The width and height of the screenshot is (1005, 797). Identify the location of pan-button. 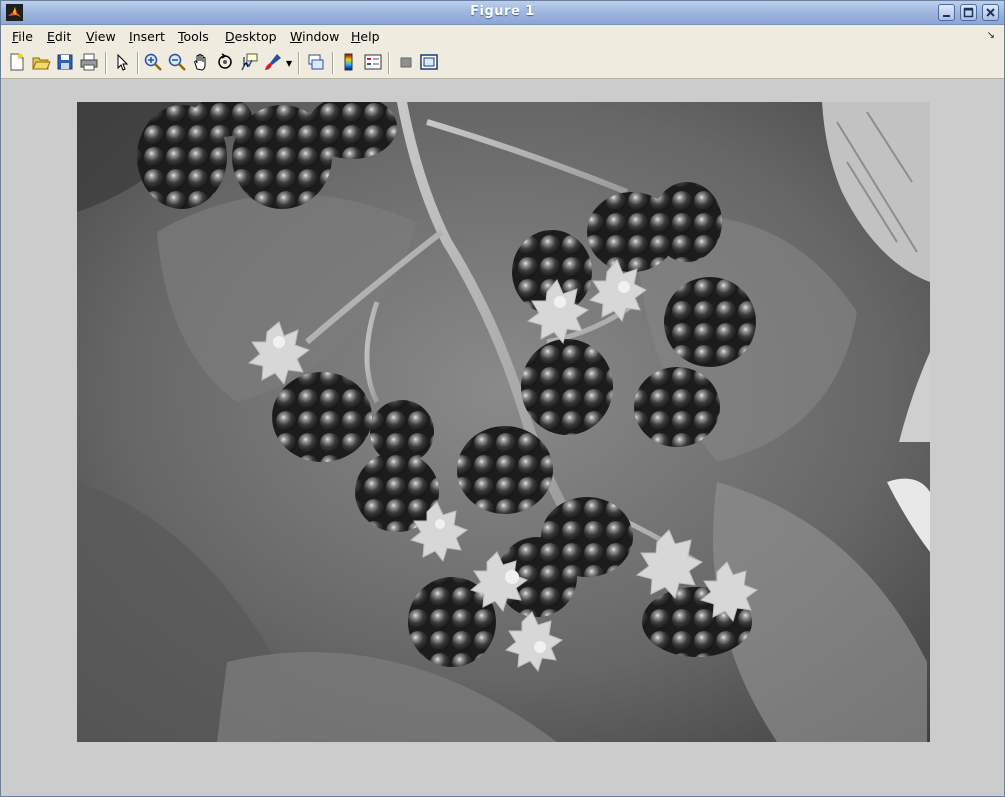
(201, 62).